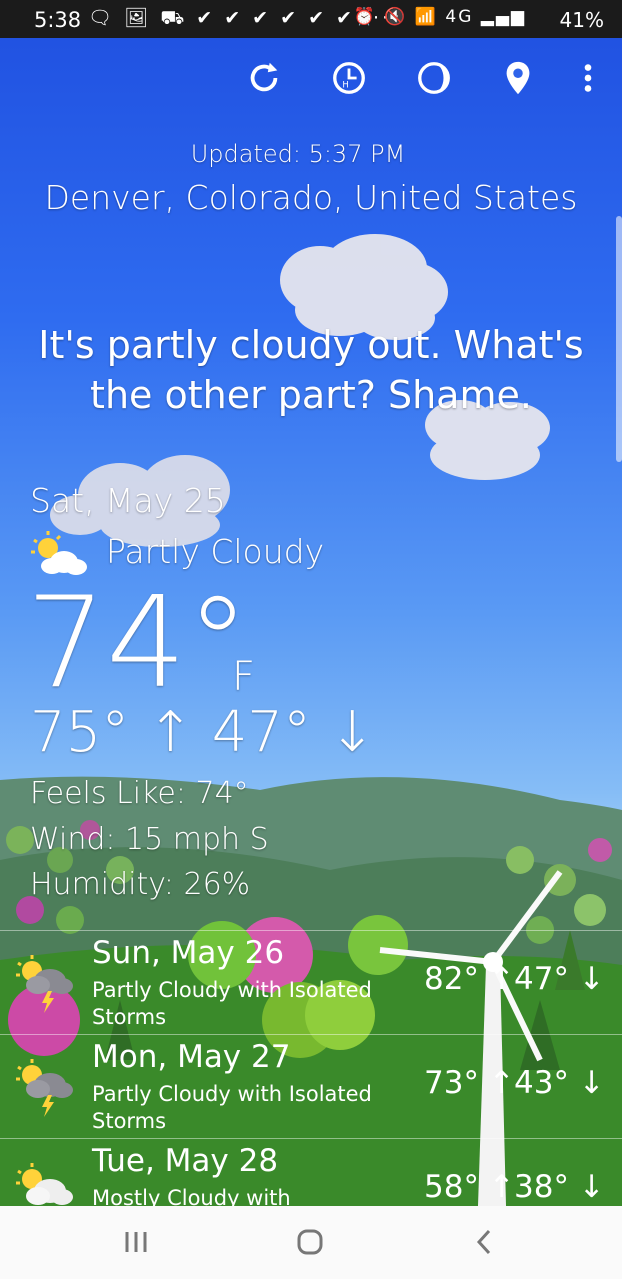  Describe the element at coordinates (138, 642) in the screenshot. I see `current-temperature: 74°` at that location.